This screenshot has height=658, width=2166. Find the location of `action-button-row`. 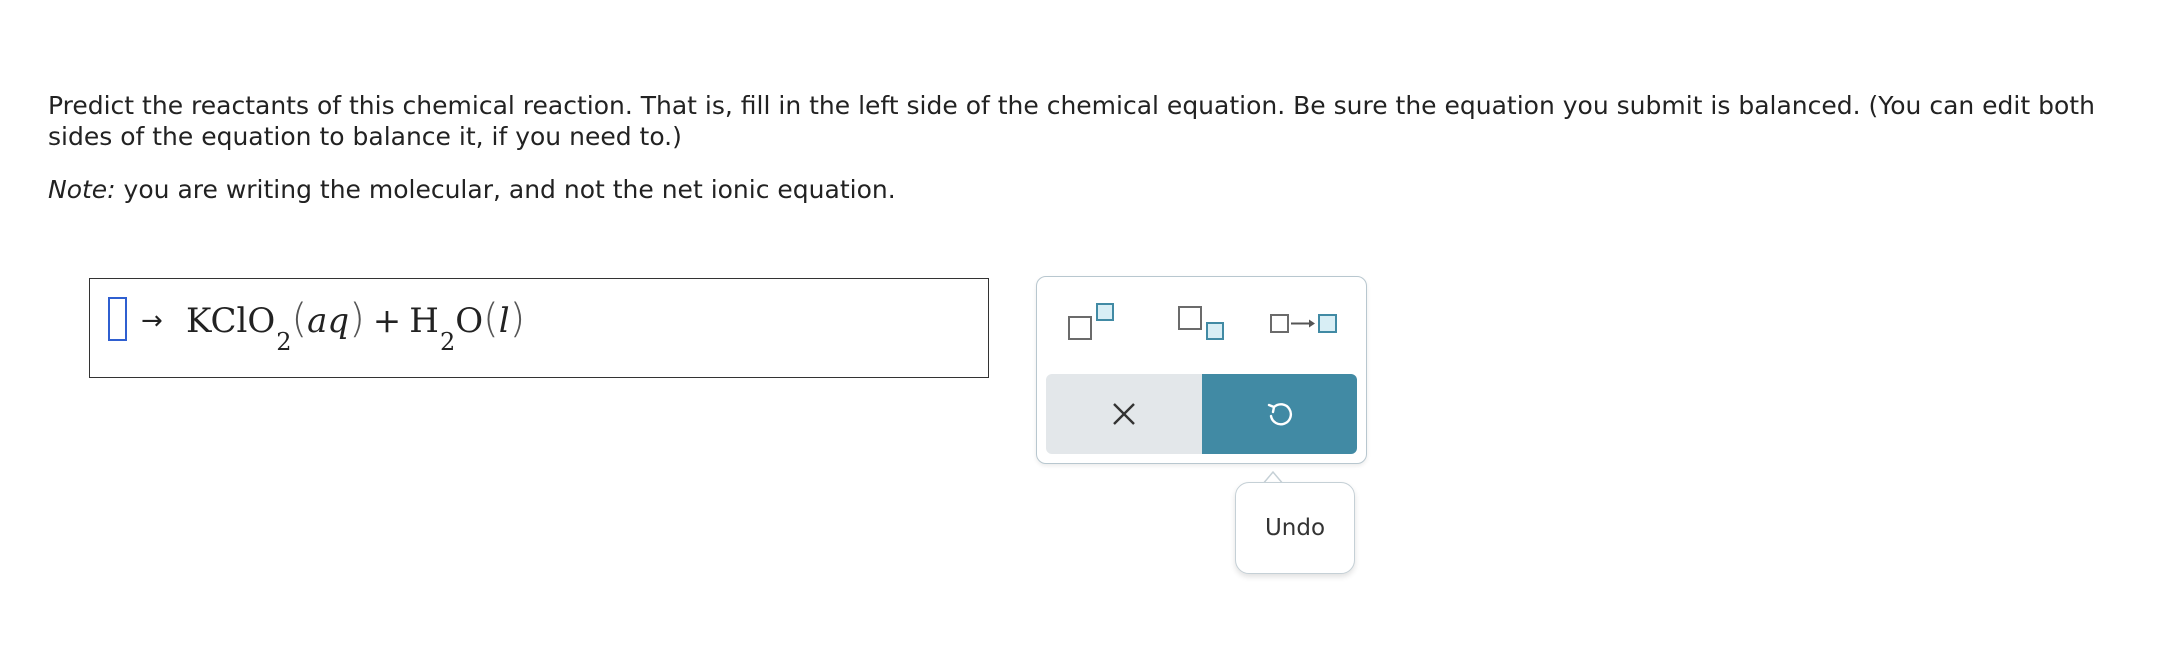

action-button-row is located at coordinates (1201, 414).